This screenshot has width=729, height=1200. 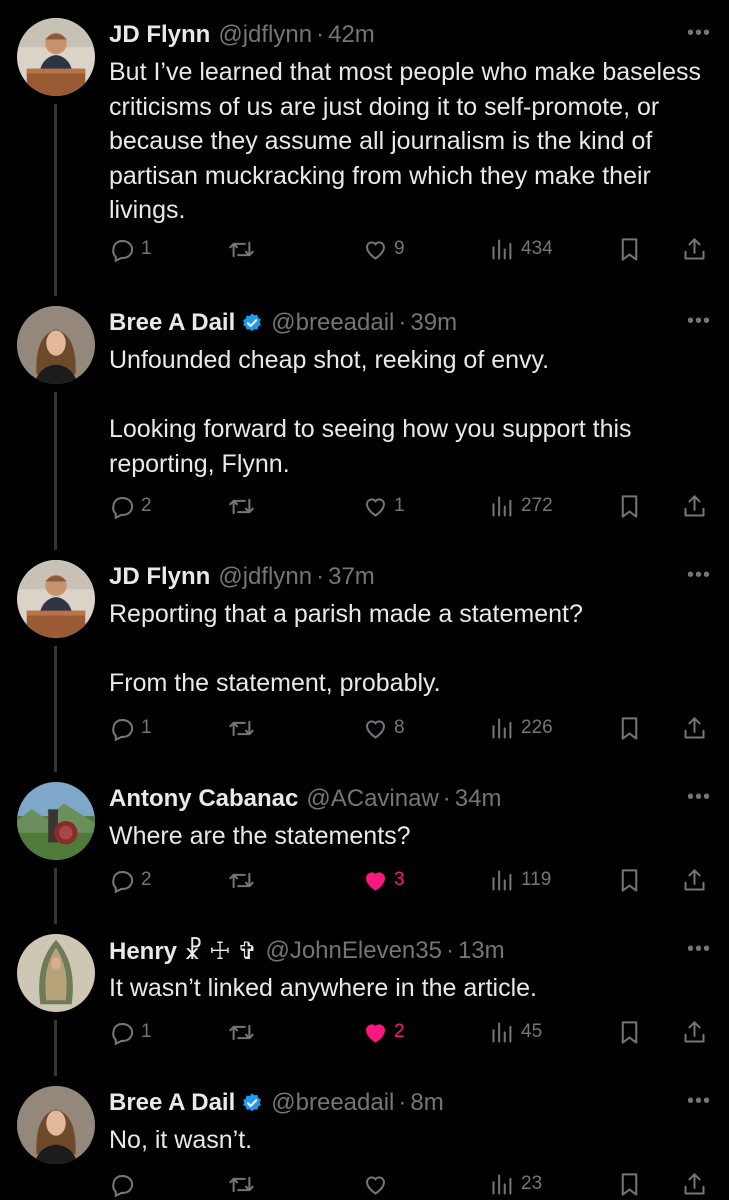 What do you see at coordinates (433, 323) in the screenshot?
I see `timestamp: 39m` at bounding box center [433, 323].